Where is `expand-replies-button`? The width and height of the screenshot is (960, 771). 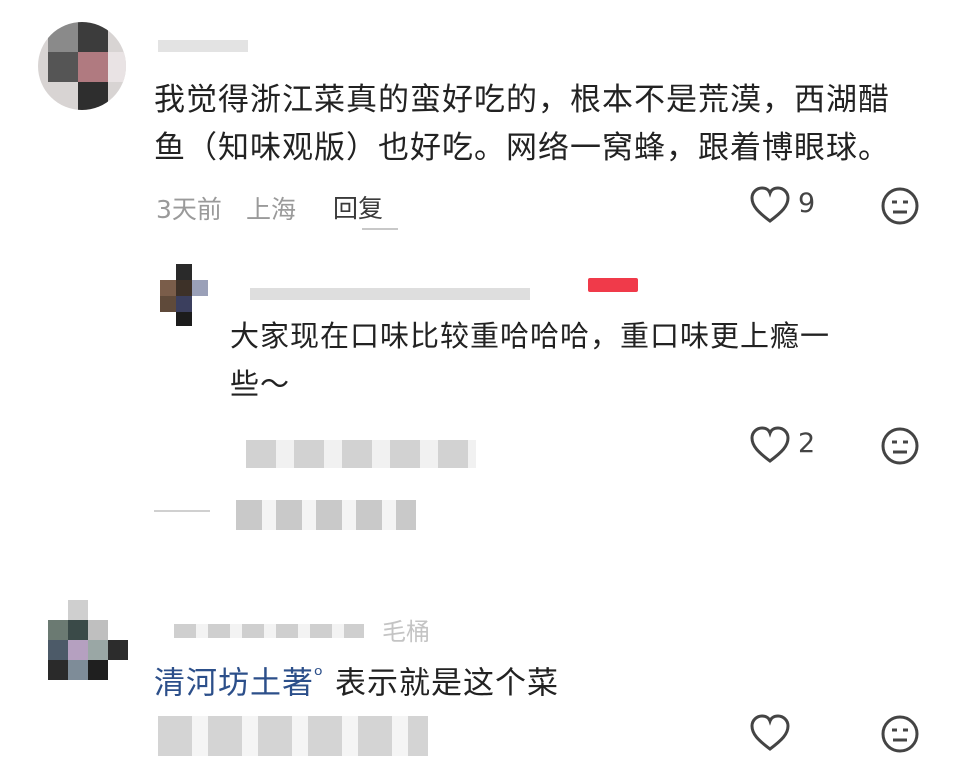 expand-replies-button is located at coordinates (326, 515).